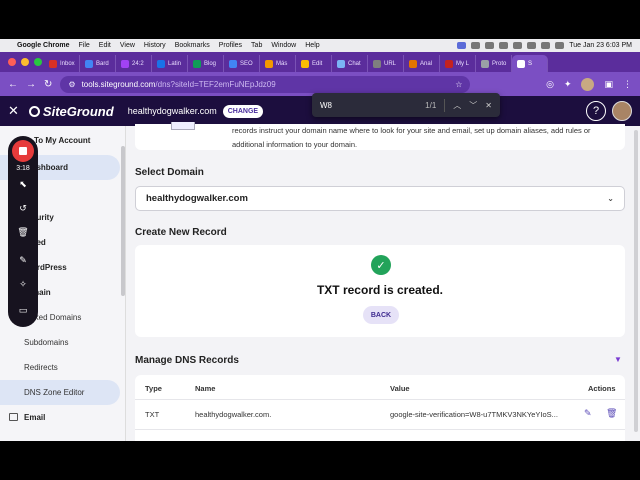 The image size is (640, 480). Describe the element at coordinates (550, 84) in the screenshot. I see `extension-icon: ◎` at that location.